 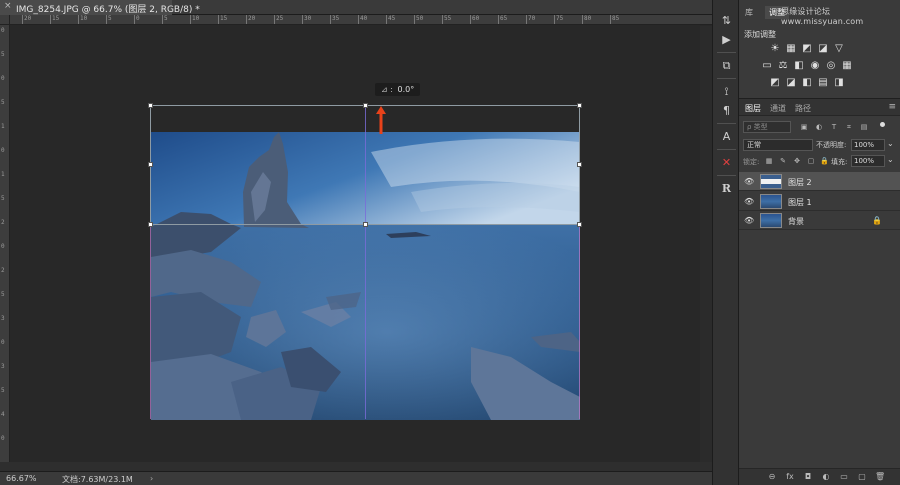 I want to click on new-layer-icon: ▢, so click(x=862, y=477).